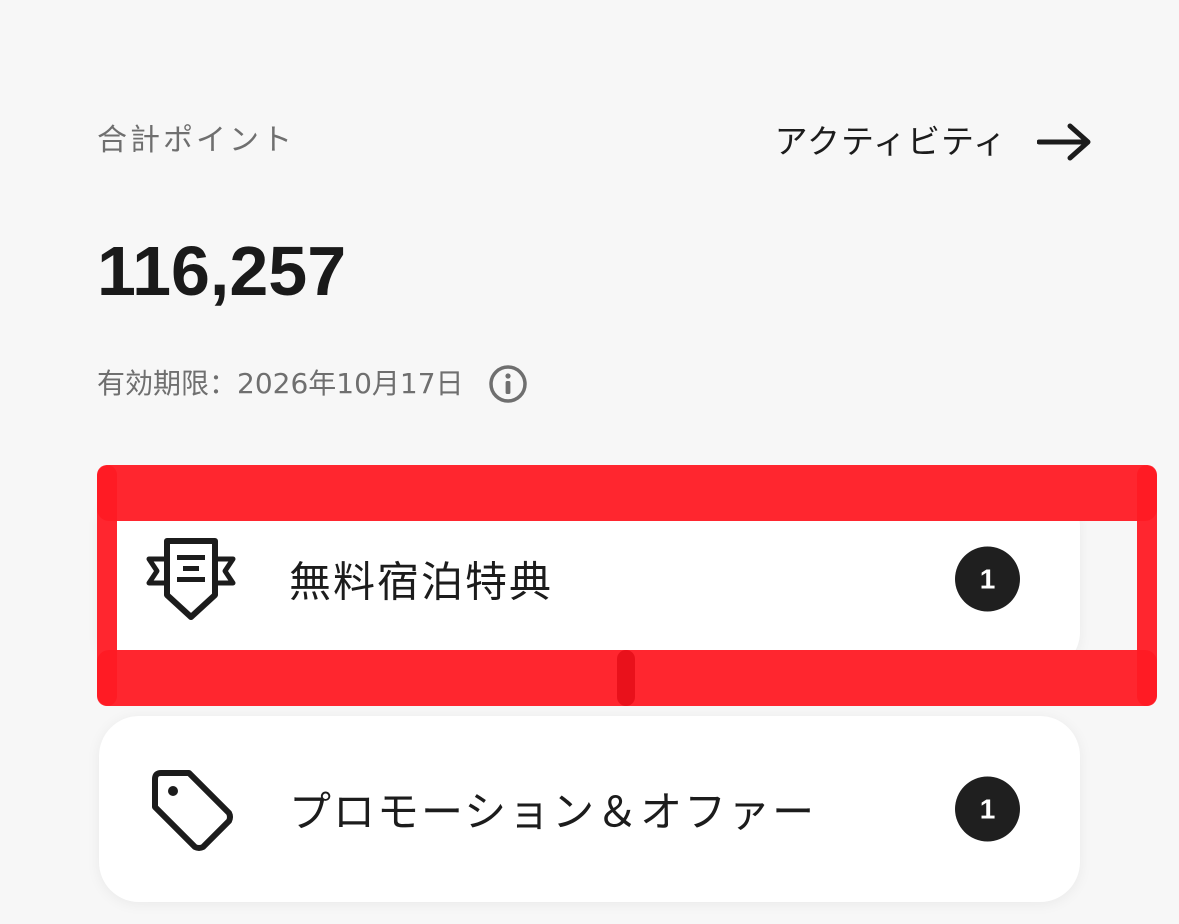 The width and height of the screenshot is (1179, 924). Describe the element at coordinates (421, 582) in the screenshot. I see `free-night-awards-label: 無料宿泊特典` at that location.